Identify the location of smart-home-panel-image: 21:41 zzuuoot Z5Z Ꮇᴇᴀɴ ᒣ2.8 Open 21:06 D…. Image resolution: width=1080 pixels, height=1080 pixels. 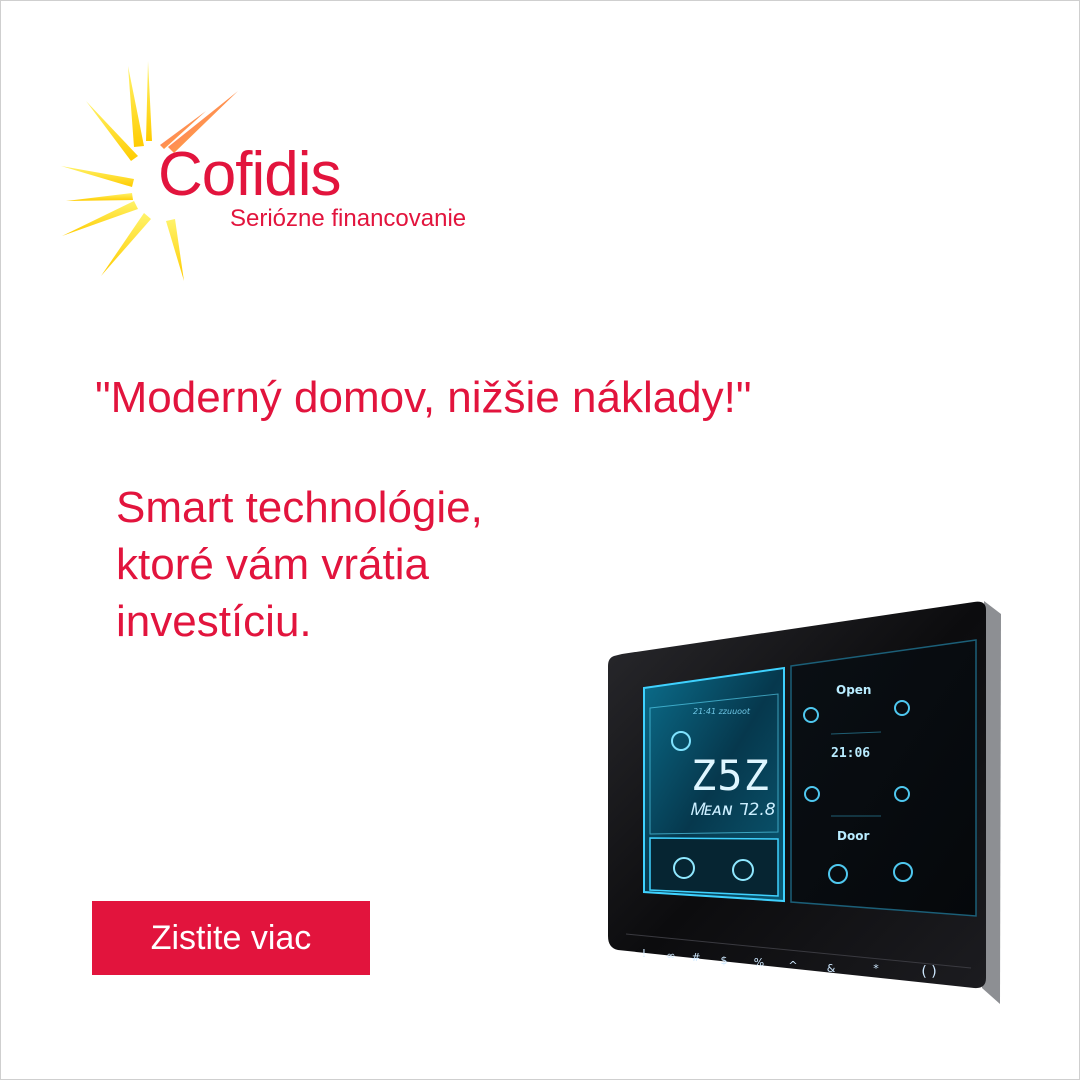
(816, 801).